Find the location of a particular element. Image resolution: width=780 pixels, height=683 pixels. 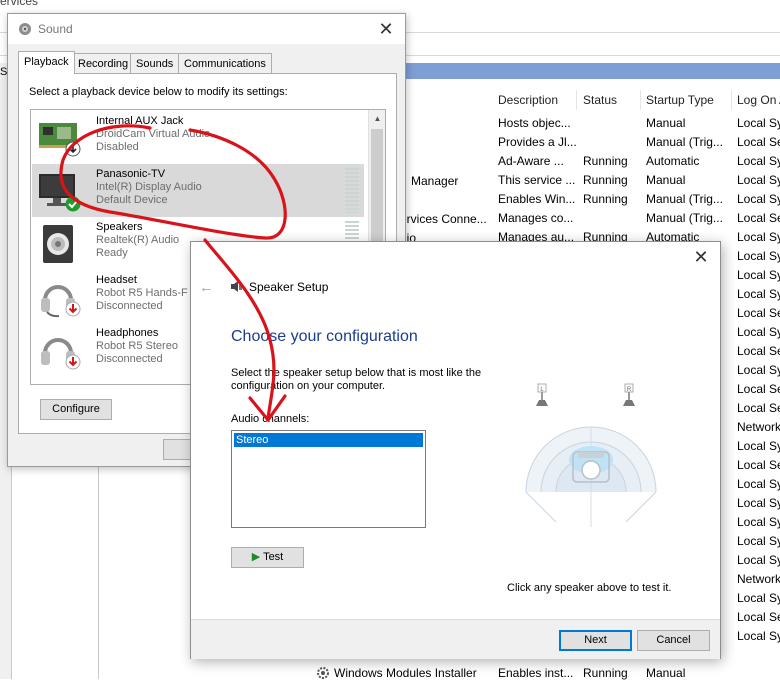

device-status: Disabled is located at coordinates (117, 147).